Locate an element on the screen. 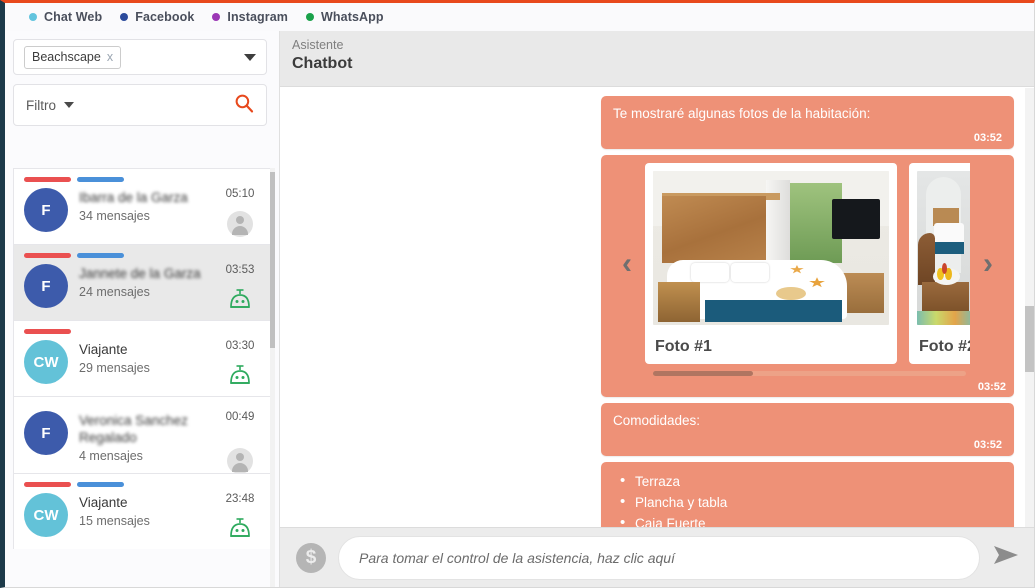 The image size is (1035, 588). channel-tabbar: Chat Web Facebook Instagram WhatsApp is located at coordinates (519, 17).